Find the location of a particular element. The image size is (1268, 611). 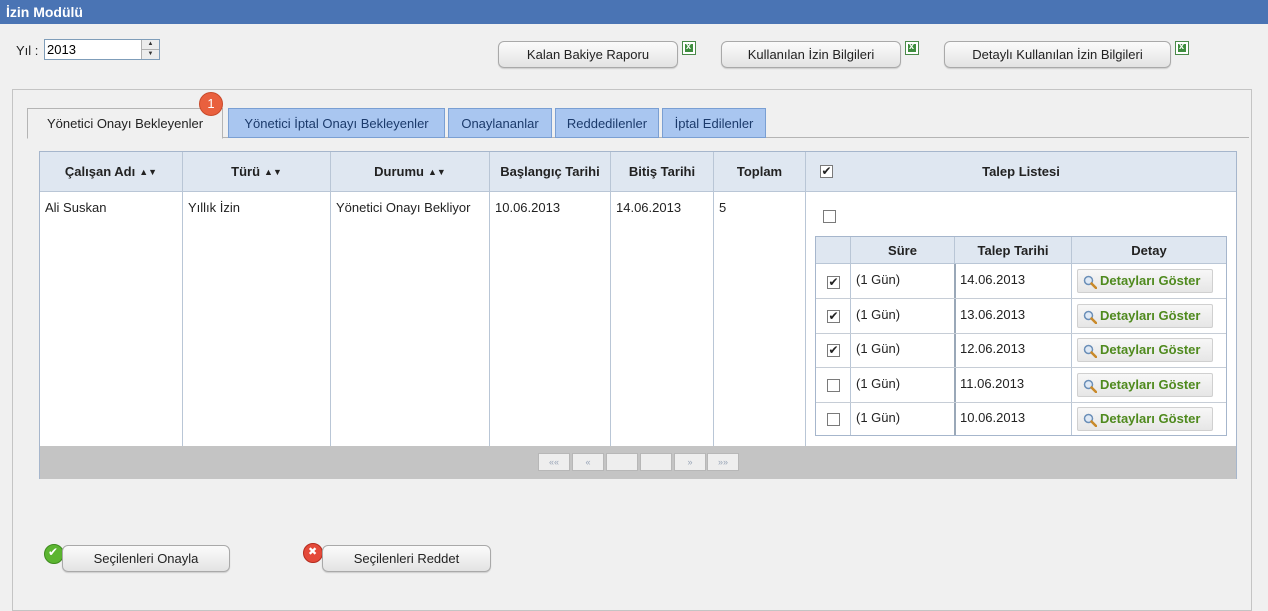

total-days: 5 is located at coordinates (723, 207).